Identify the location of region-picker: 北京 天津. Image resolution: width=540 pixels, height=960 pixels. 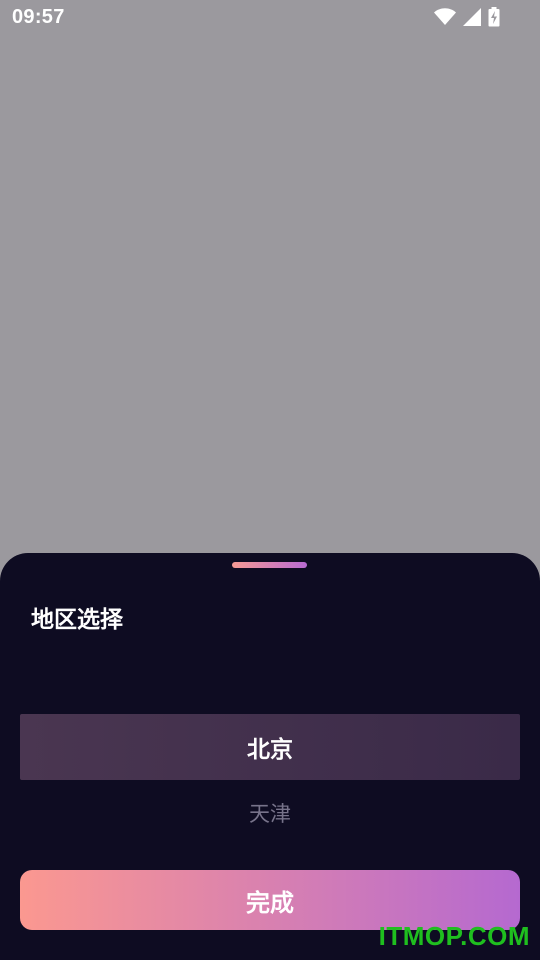
(270, 780).